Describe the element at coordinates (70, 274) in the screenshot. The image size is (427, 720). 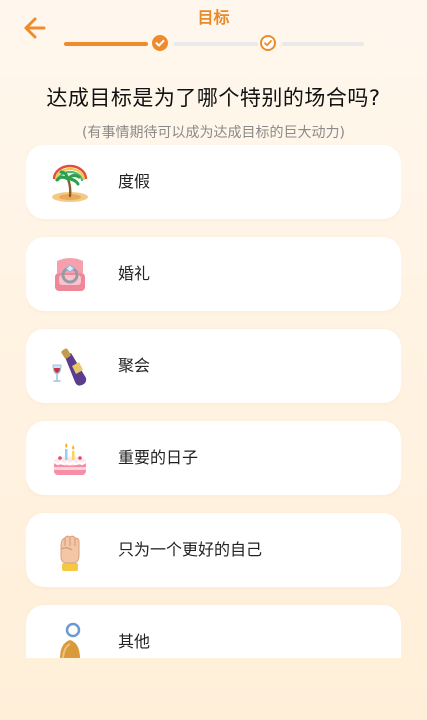
I see `ring-box-icon` at that location.